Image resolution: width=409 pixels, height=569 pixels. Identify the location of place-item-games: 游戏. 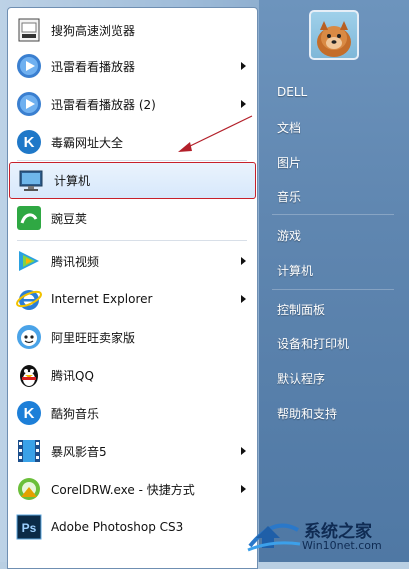
(334, 235).